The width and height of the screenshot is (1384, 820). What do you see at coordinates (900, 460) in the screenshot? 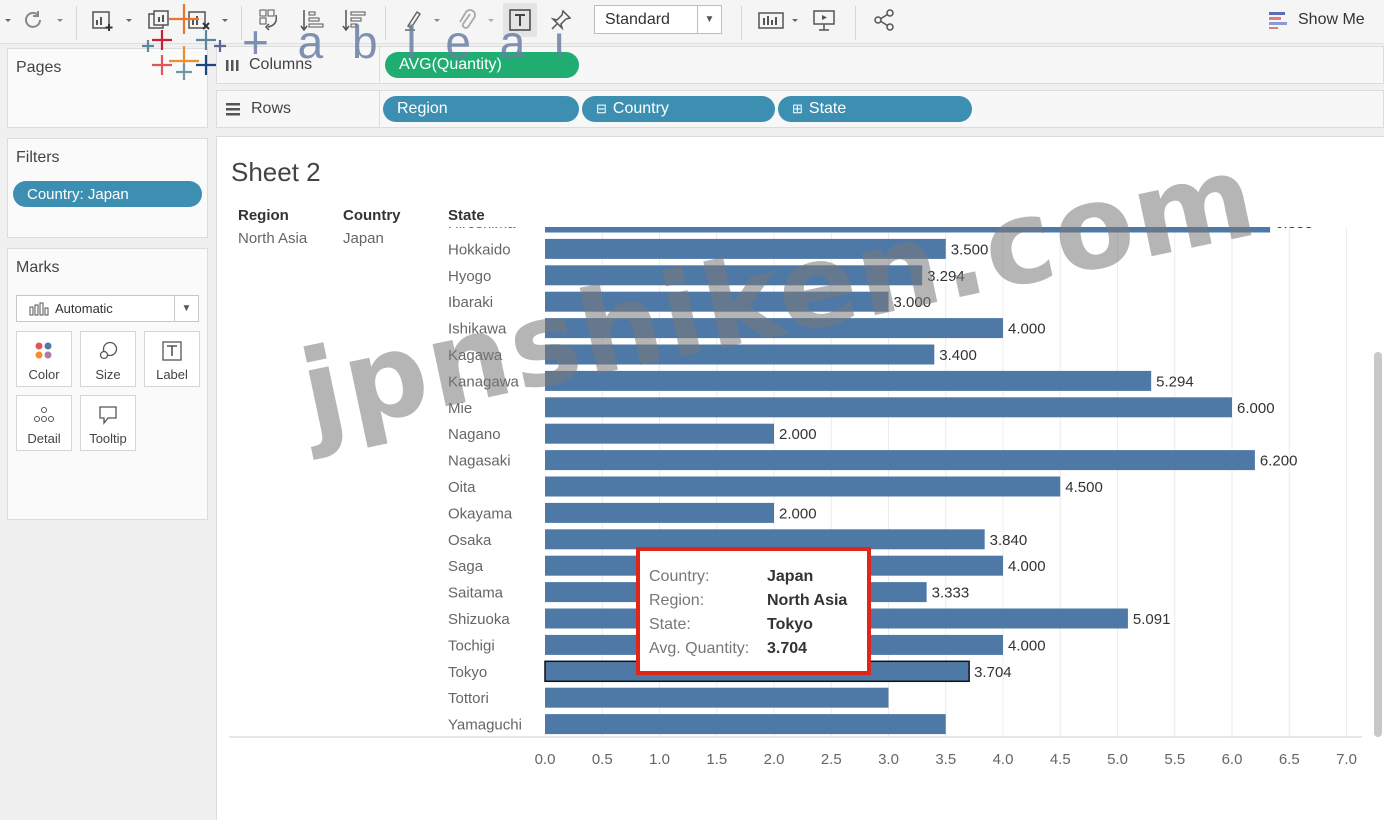
I see `bar-nagasaki` at bounding box center [900, 460].